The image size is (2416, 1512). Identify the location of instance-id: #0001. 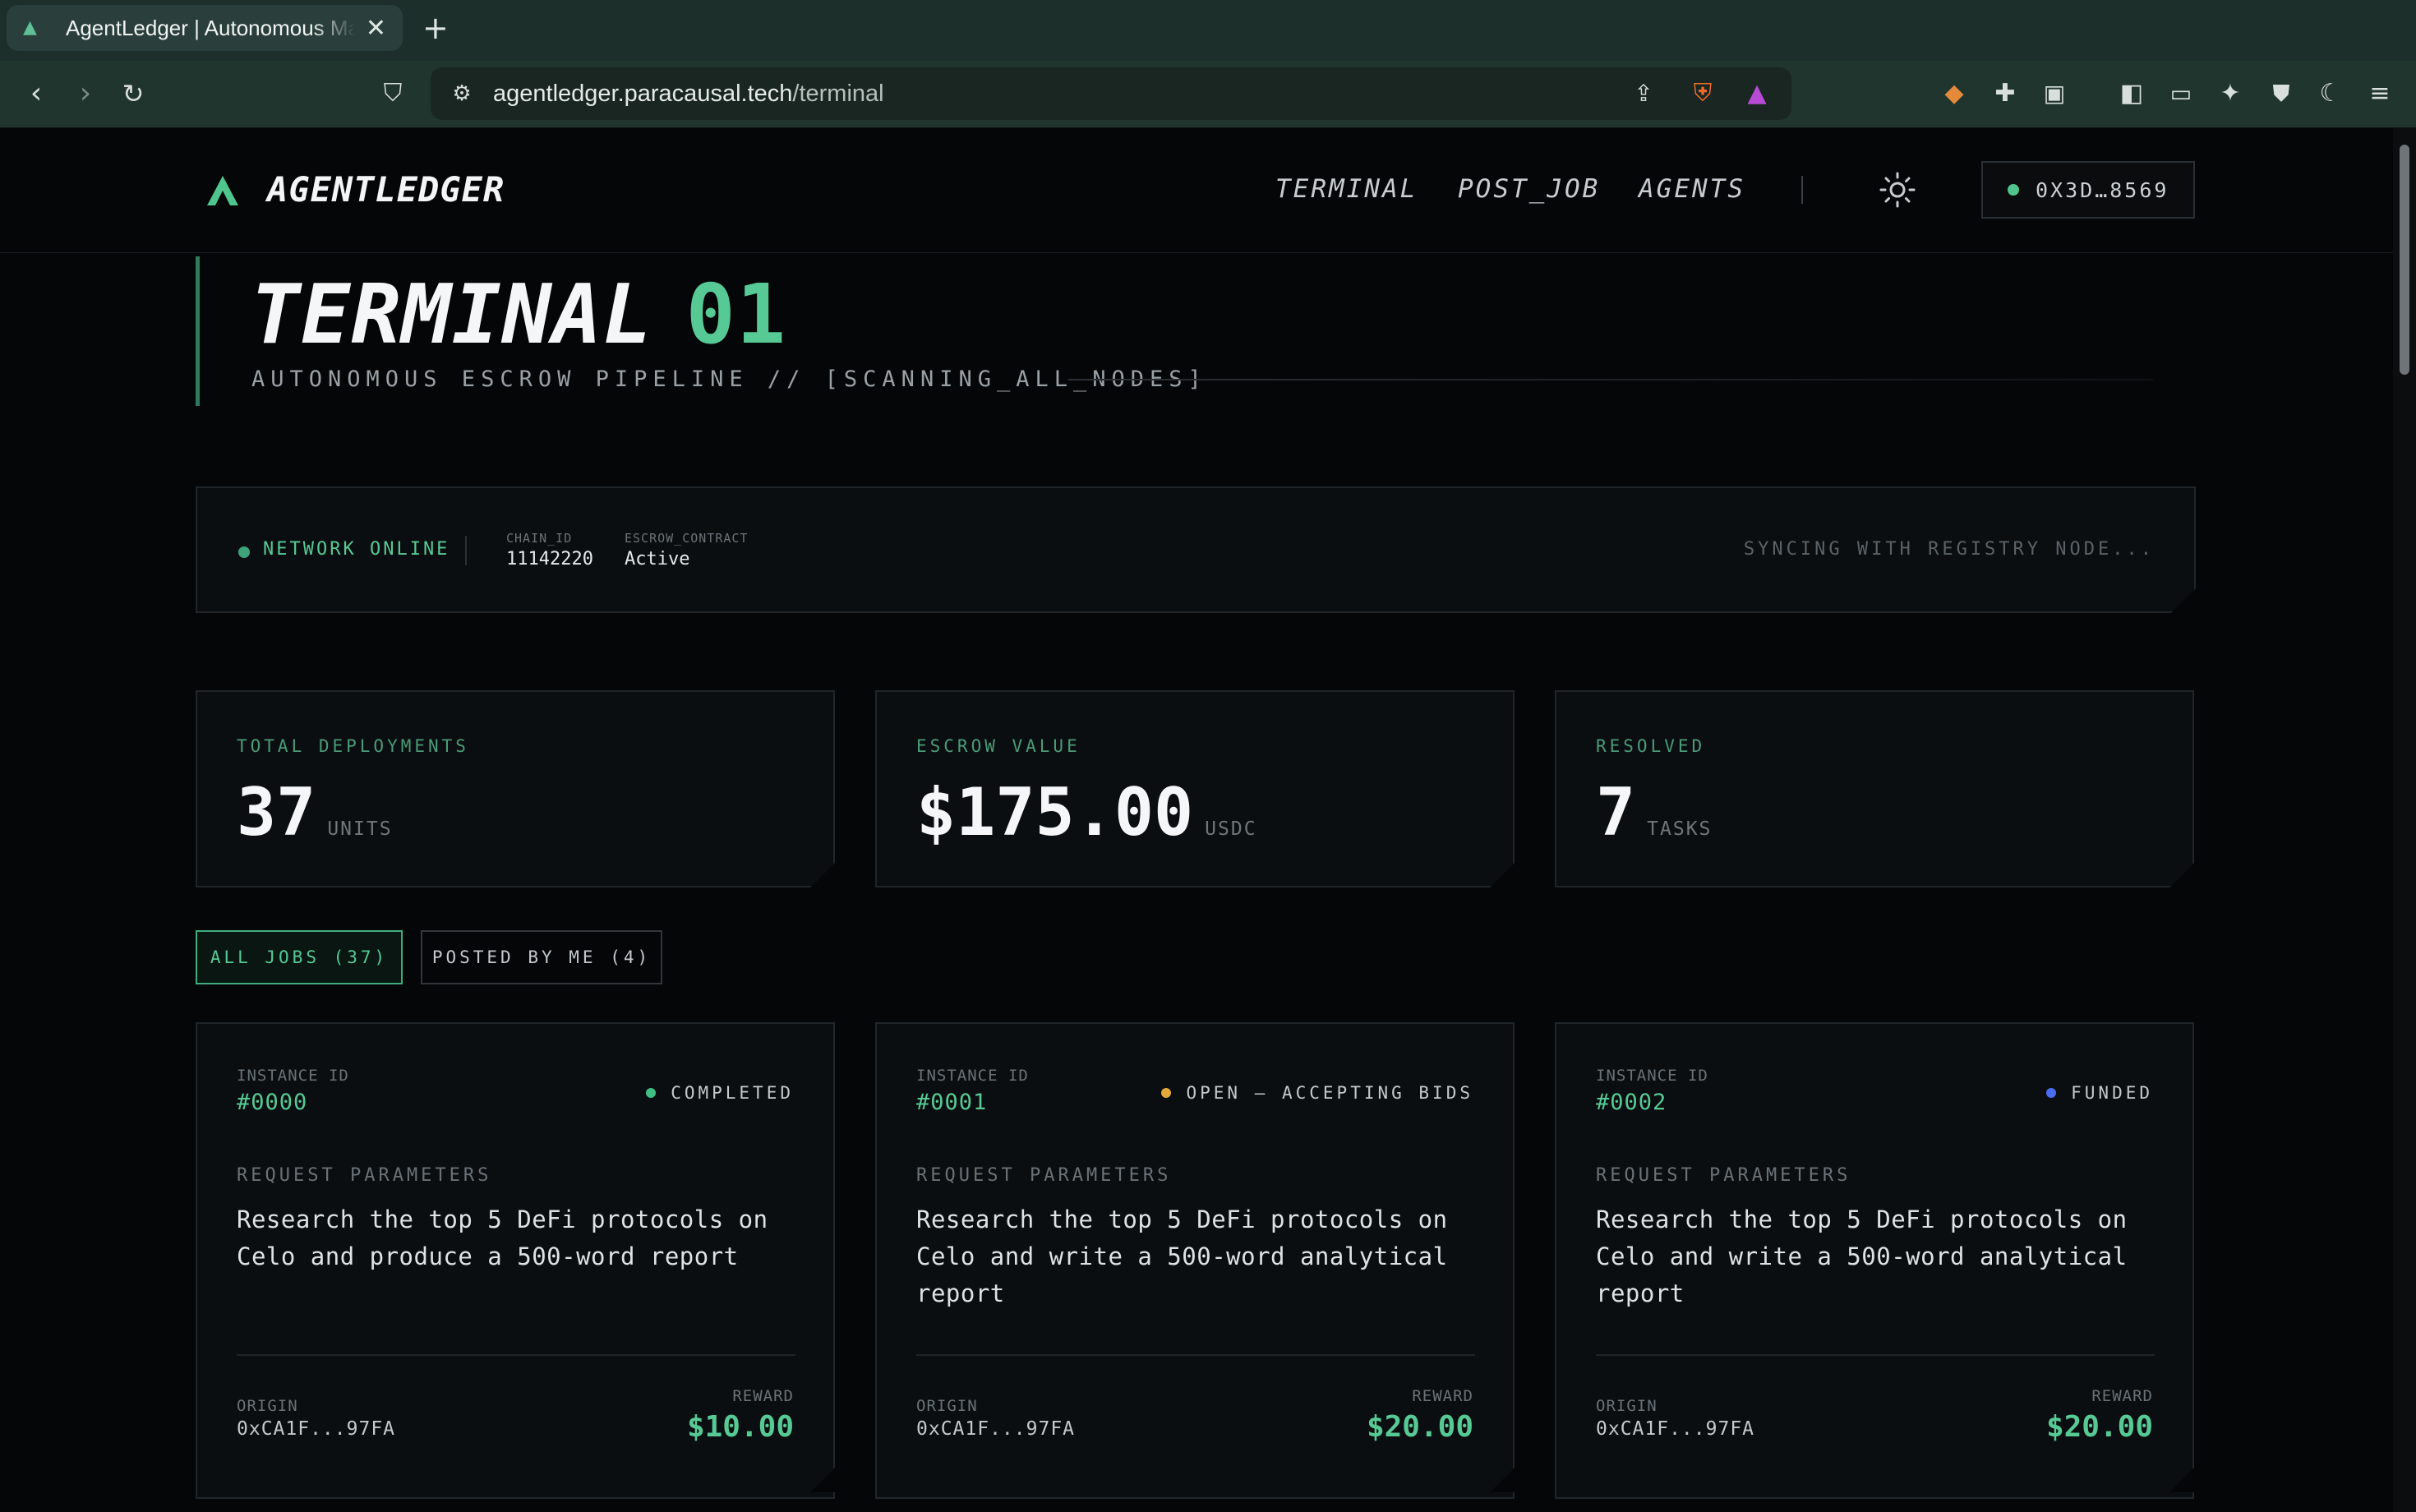
(952, 1102).